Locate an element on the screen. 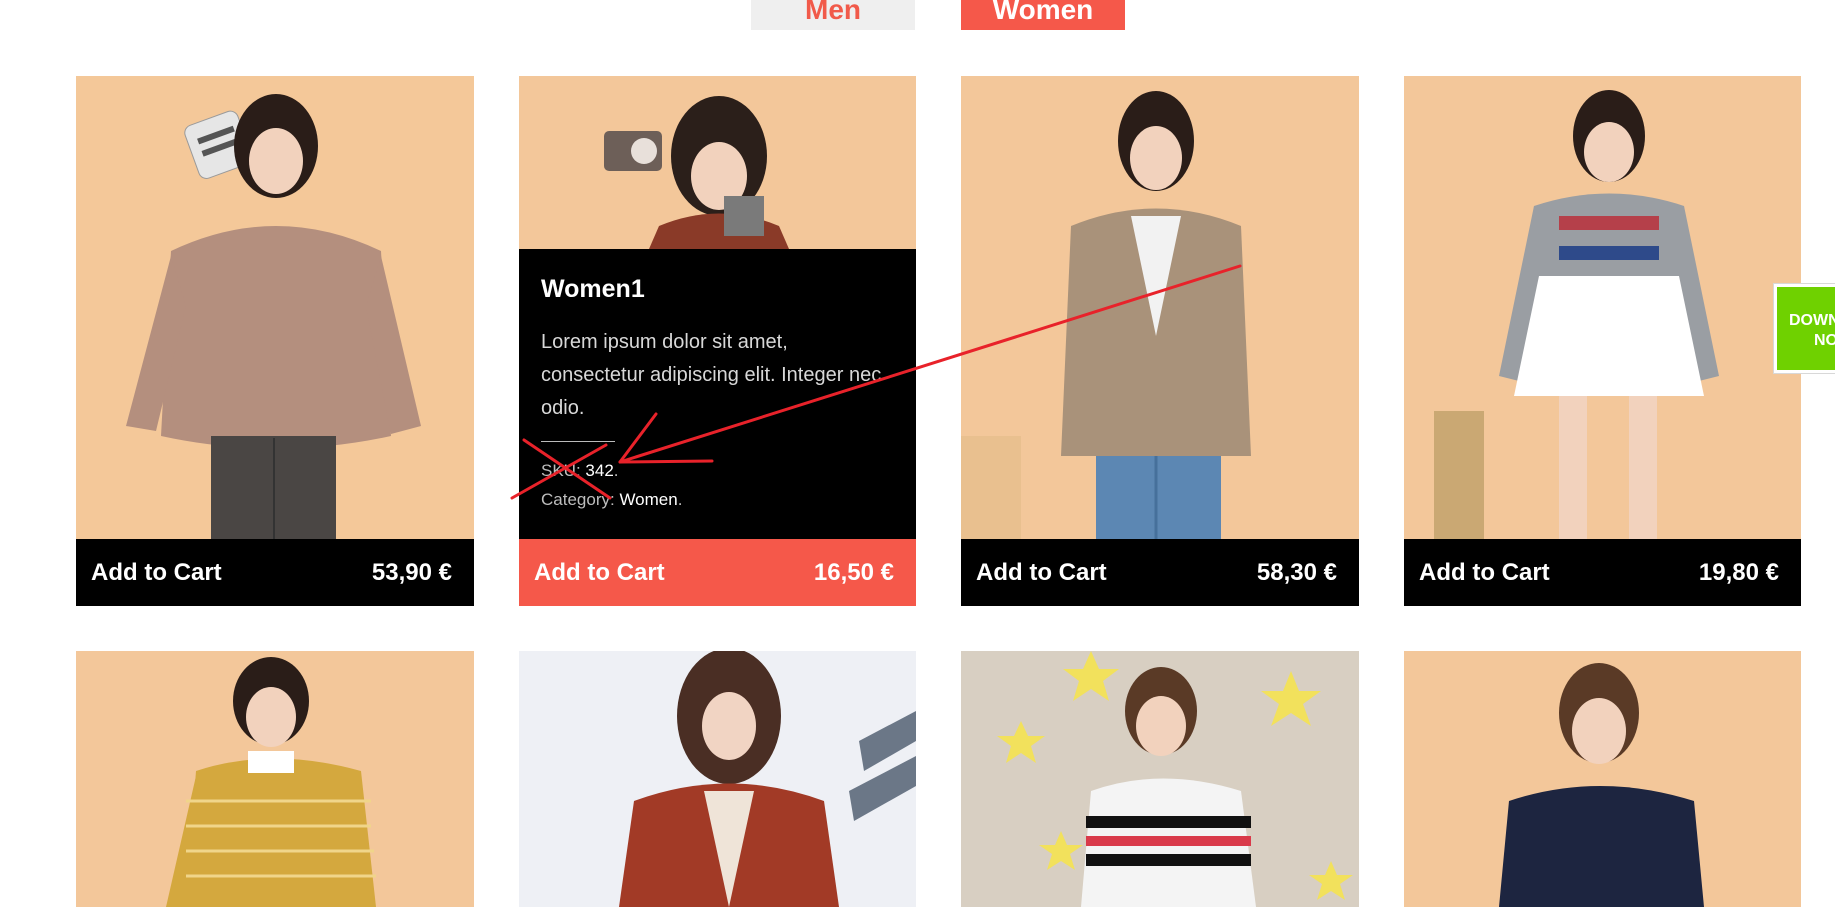 This screenshot has height=907, width=1835. product-bar-1: Add to Cart 53,90 € is located at coordinates (275, 572).